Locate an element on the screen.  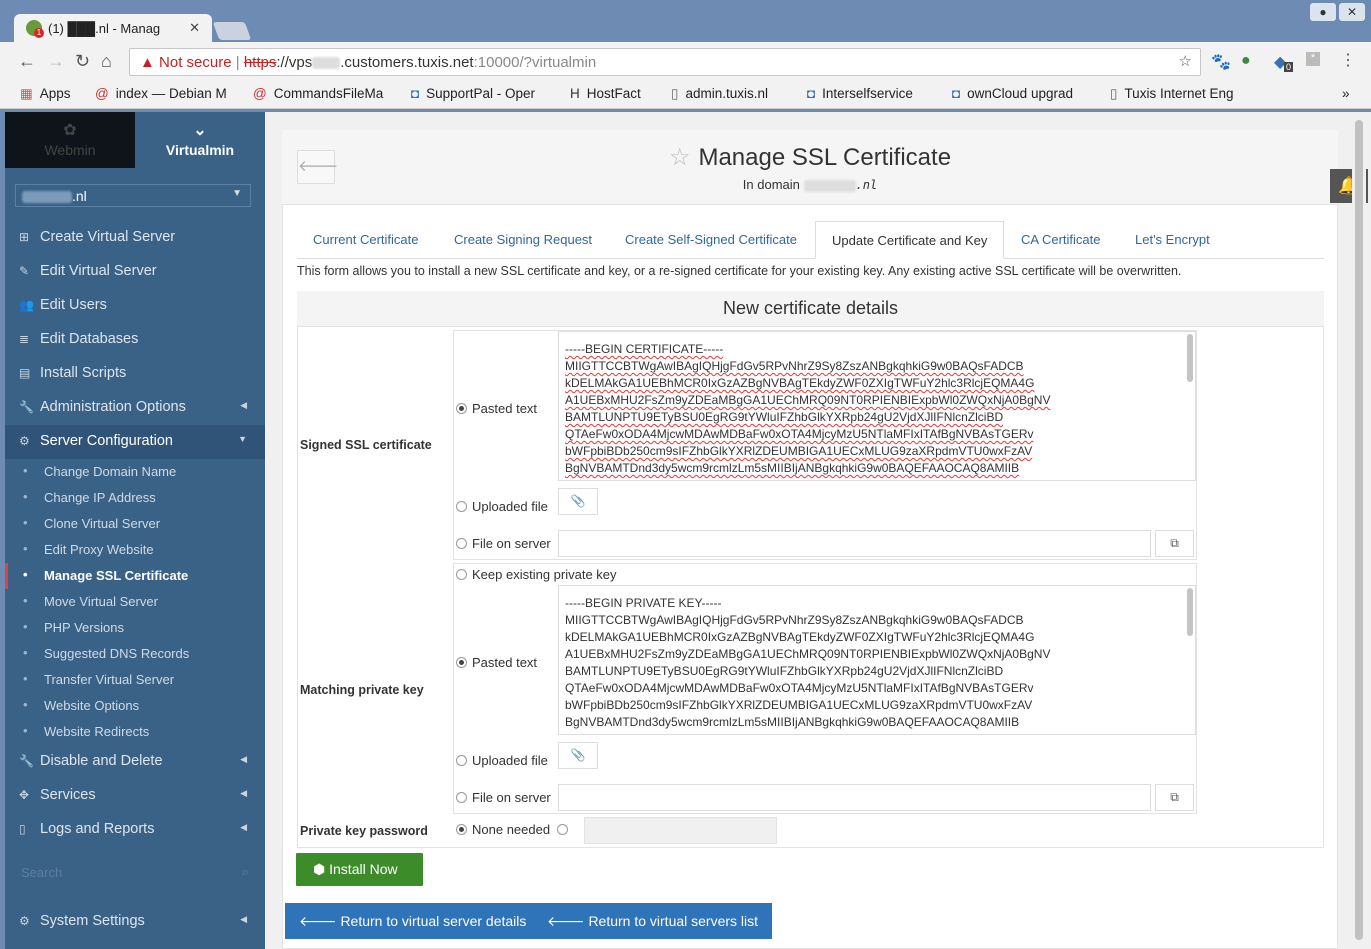
extension-globe-icon: ● is located at coordinates (1246, 61).